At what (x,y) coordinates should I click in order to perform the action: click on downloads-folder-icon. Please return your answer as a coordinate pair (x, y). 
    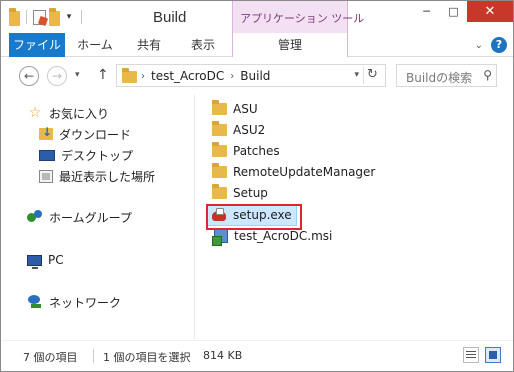
    Looking at the image, I should click on (46, 132).